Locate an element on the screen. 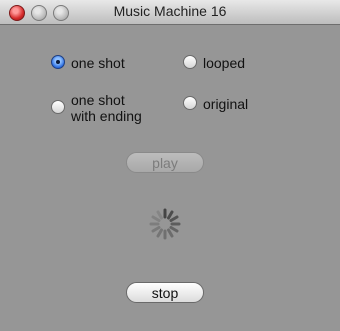 The image size is (340, 331). radio-label: one shot with ending is located at coordinates (106, 108).